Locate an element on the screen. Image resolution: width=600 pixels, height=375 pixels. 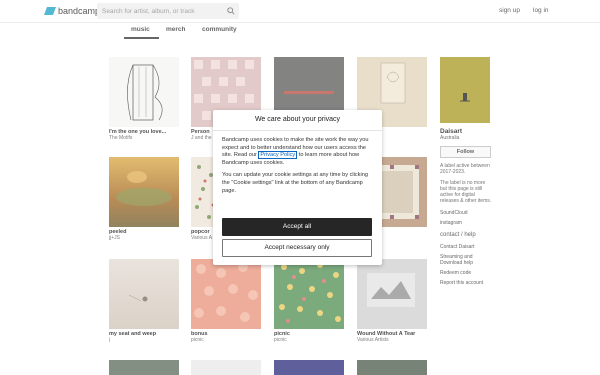
accept-necessary-button: Accept necessary only is located at coordinates (297, 248).